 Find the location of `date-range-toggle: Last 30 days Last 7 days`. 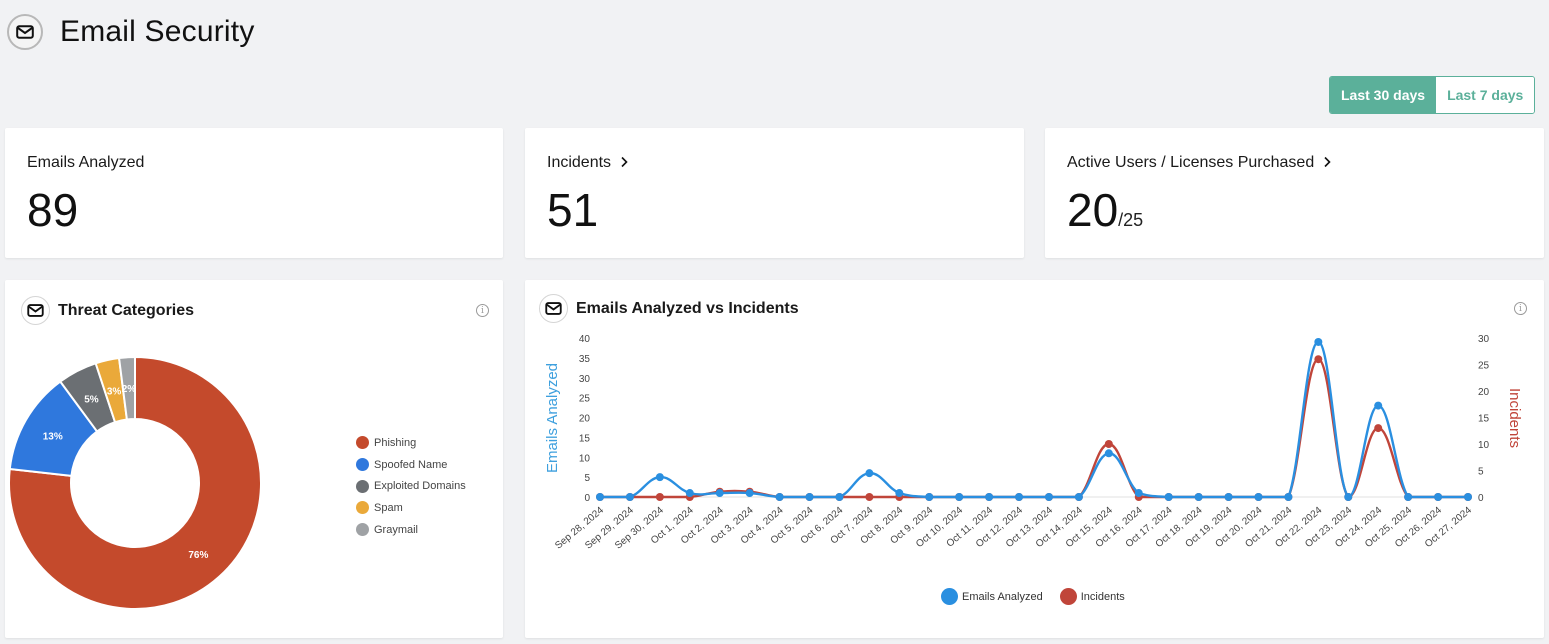

date-range-toggle: Last 30 days Last 7 days is located at coordinates (1432, 95).